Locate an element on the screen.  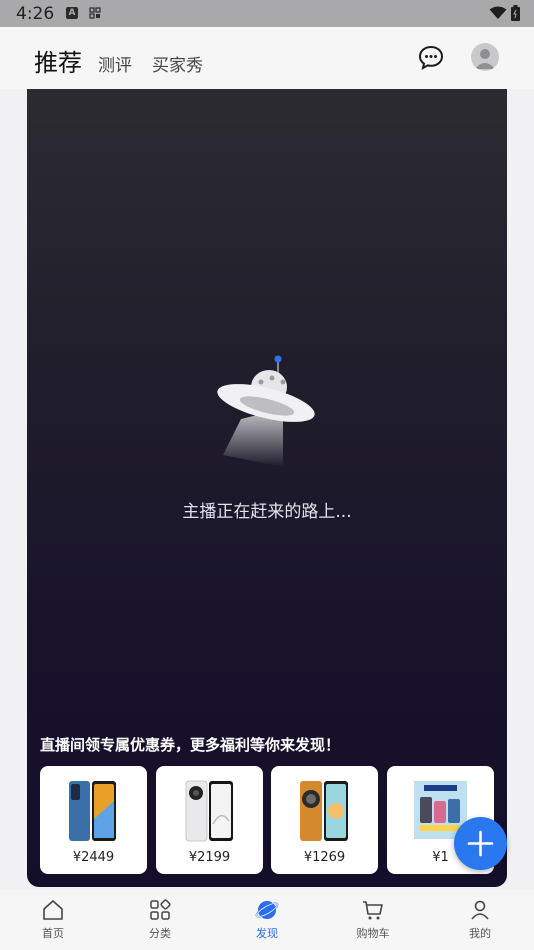
add-button is located at coordinates (480, 843).